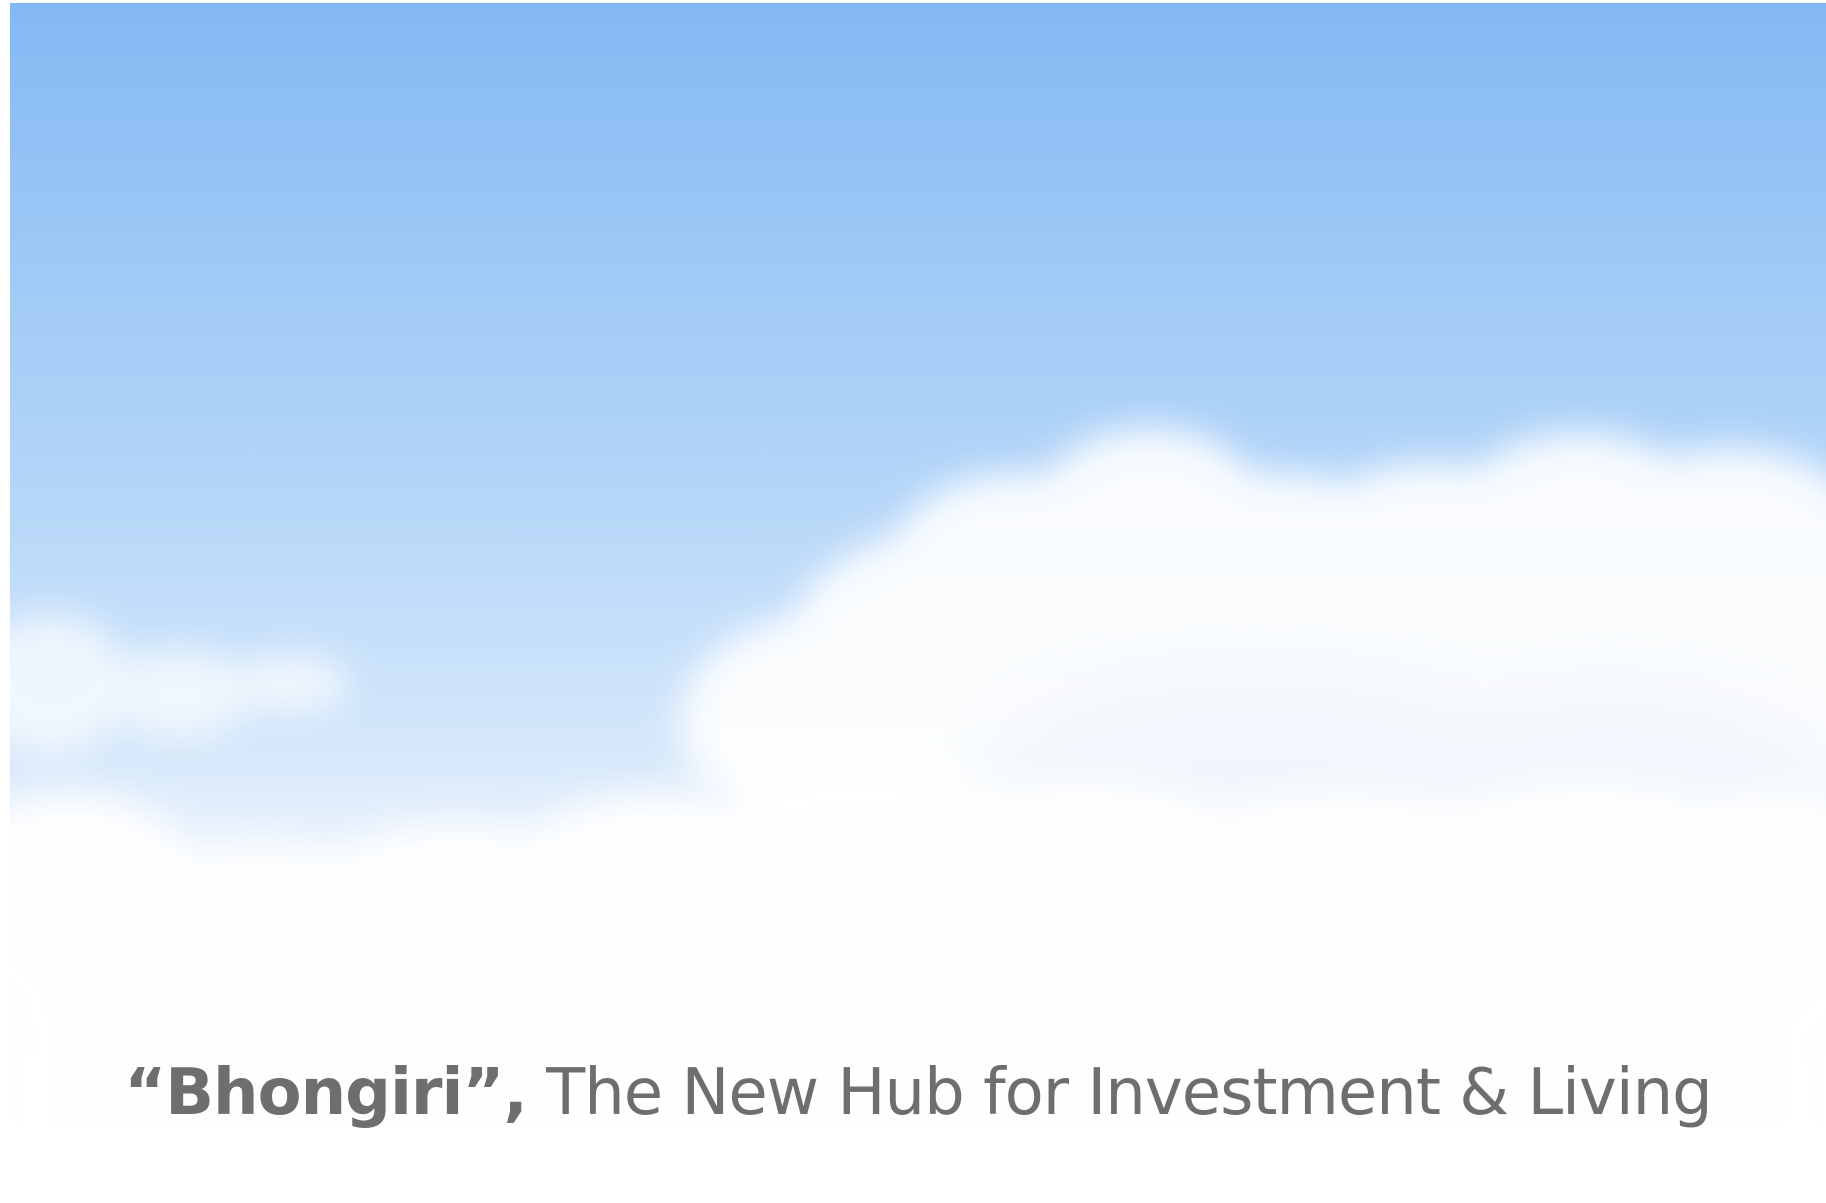 Image resolution: width=1826 pixels, height=1203 pixels. Describe the element at coordinates (326, 1093) in the screenshot. I see `caption-bold-text: “Bhongiri”,` at that location.